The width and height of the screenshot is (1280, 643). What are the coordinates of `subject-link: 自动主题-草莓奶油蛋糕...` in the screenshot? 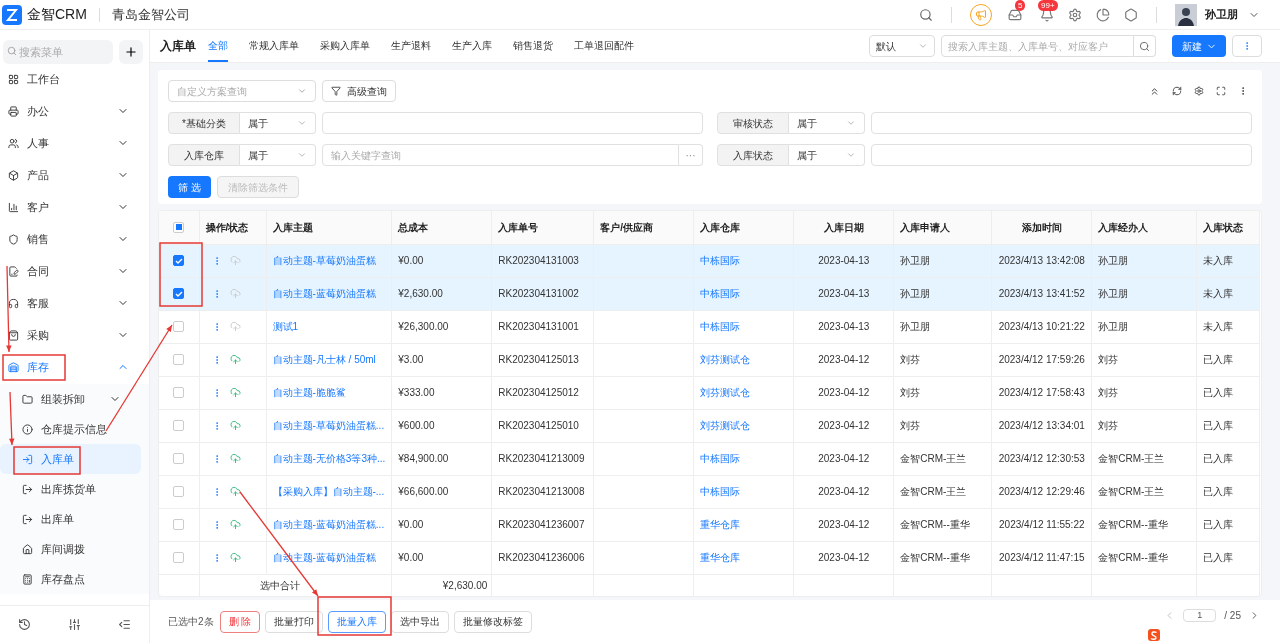 It's located at (329, 425).